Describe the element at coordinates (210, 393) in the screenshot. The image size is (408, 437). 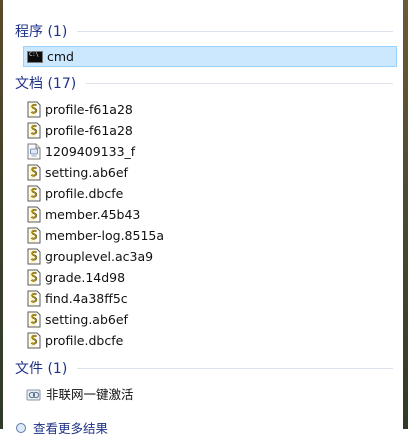
I see `result-item-activation: 非联网一键激活` at that location.